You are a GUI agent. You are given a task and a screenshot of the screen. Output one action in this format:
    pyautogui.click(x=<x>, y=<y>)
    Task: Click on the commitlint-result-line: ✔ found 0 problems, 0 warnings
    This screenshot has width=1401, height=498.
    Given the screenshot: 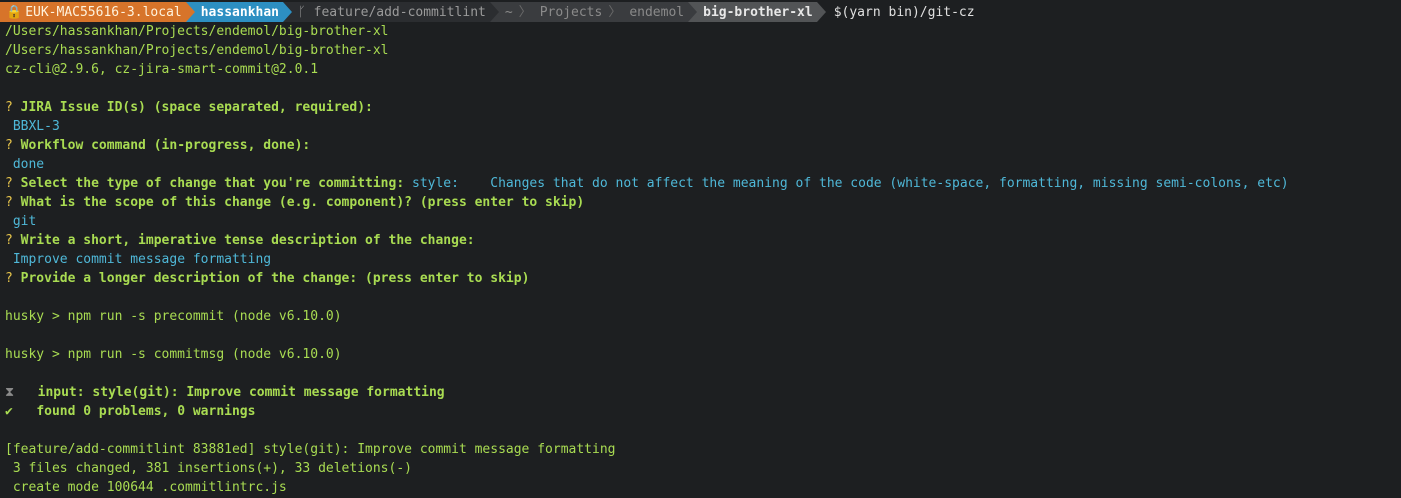 What is the action you would take?
    pyautogui.click(x=700, y=411)
    